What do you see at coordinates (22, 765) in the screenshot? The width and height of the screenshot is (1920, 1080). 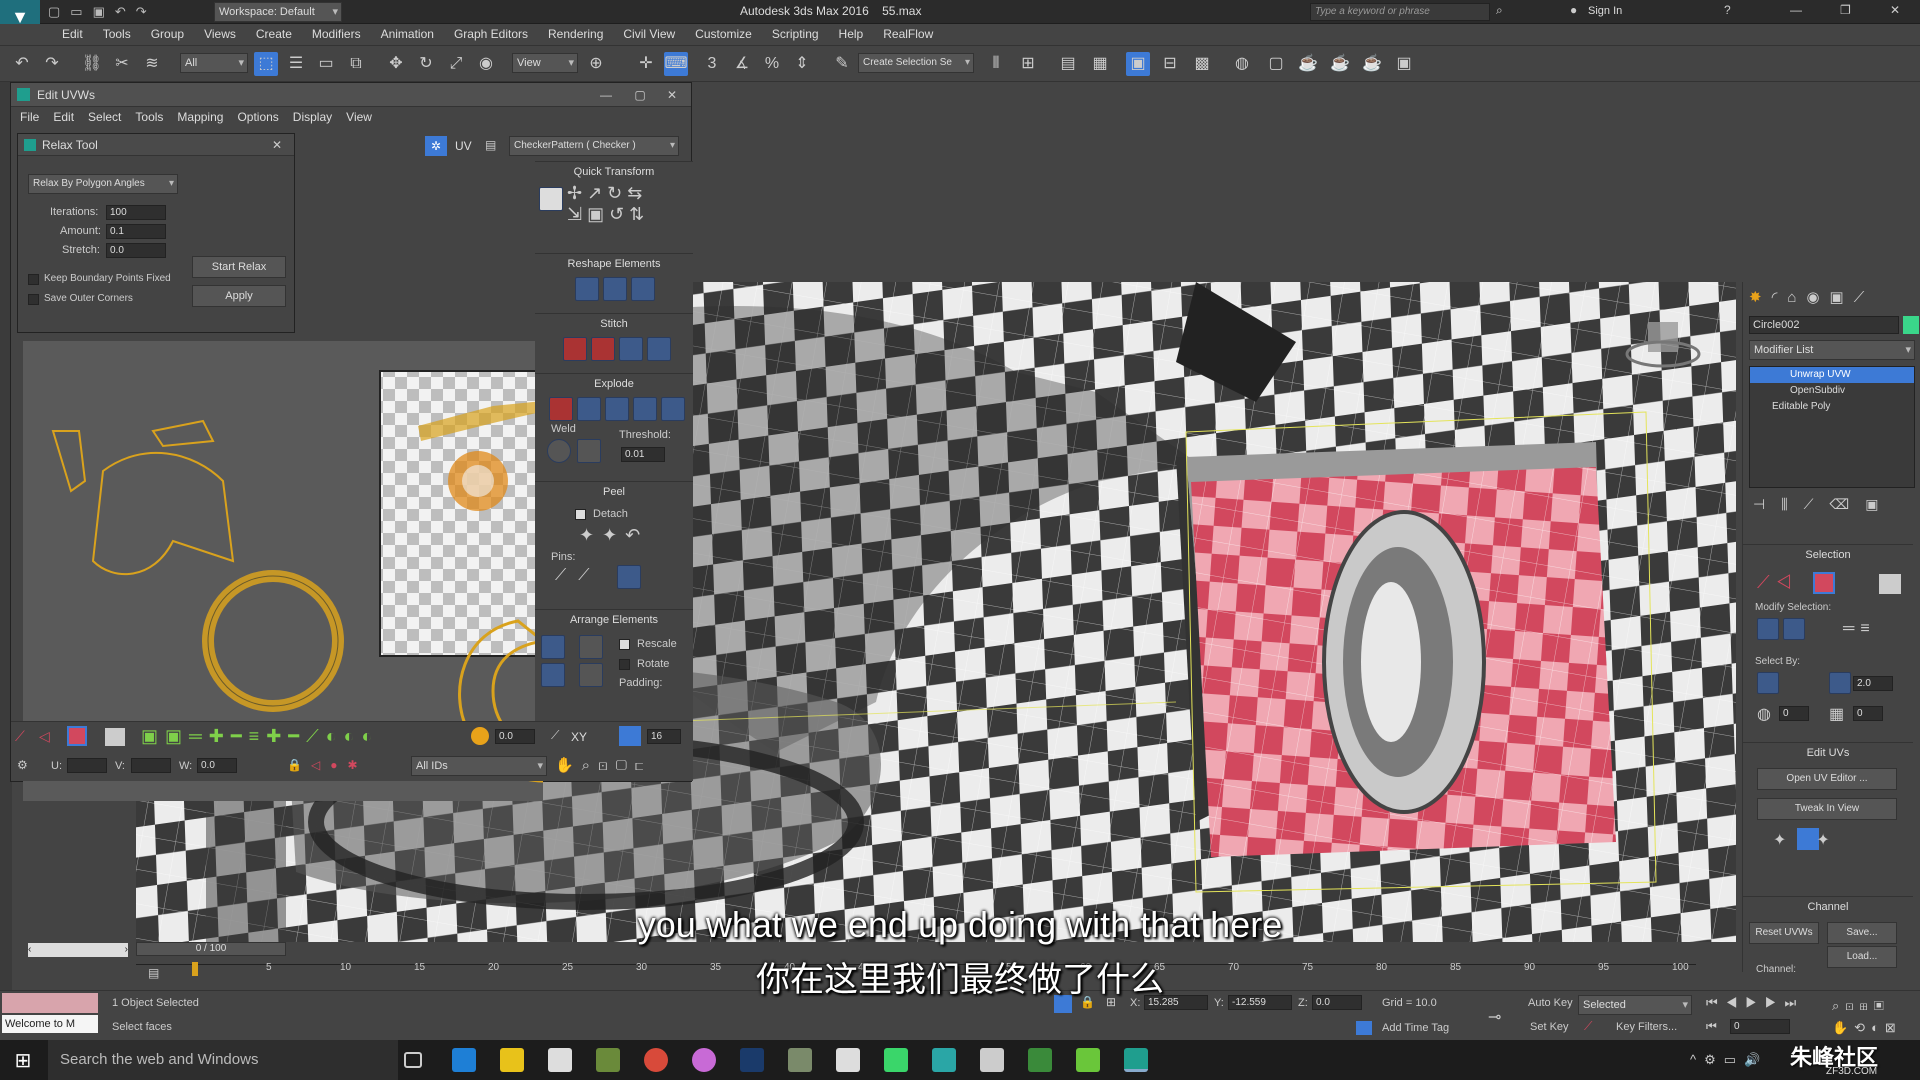 I see `transform-settings-icon: ⚙` at bounding box center [22, 765].